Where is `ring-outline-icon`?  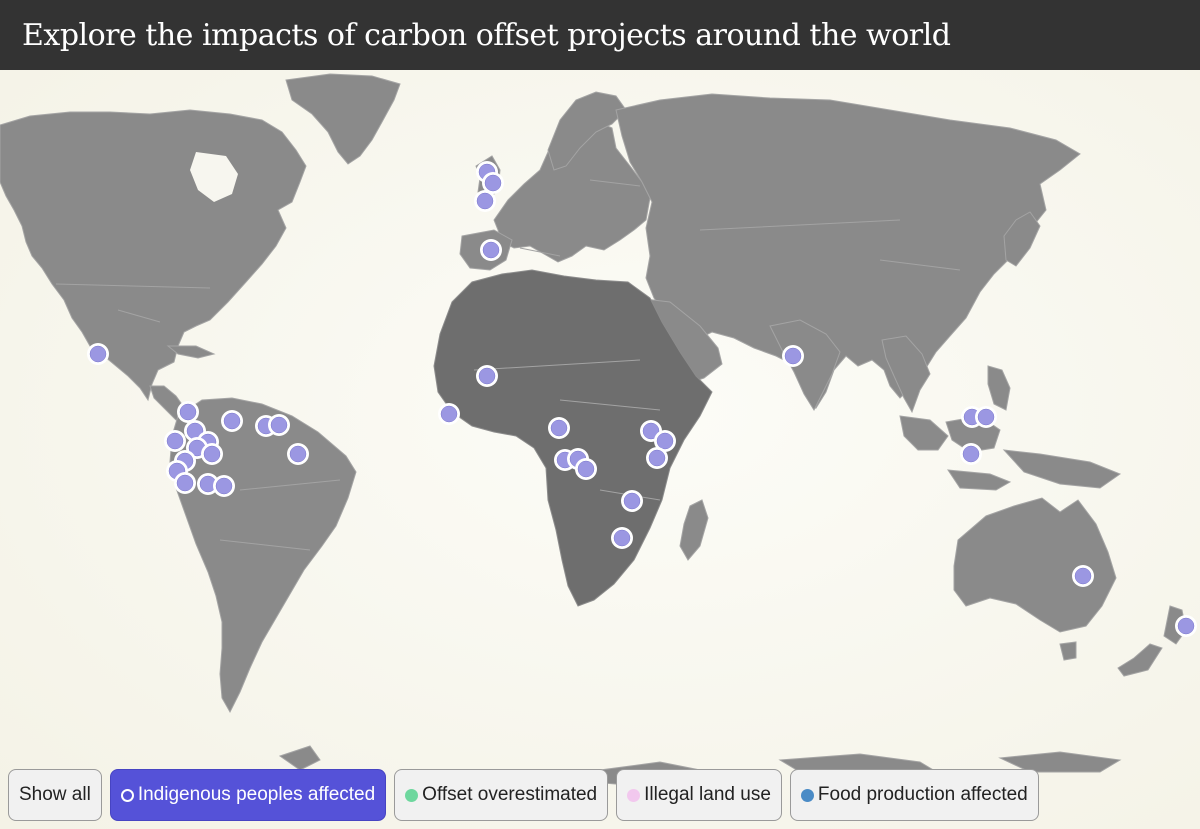 ring-outline-icon is located at coordinates (127, 795).